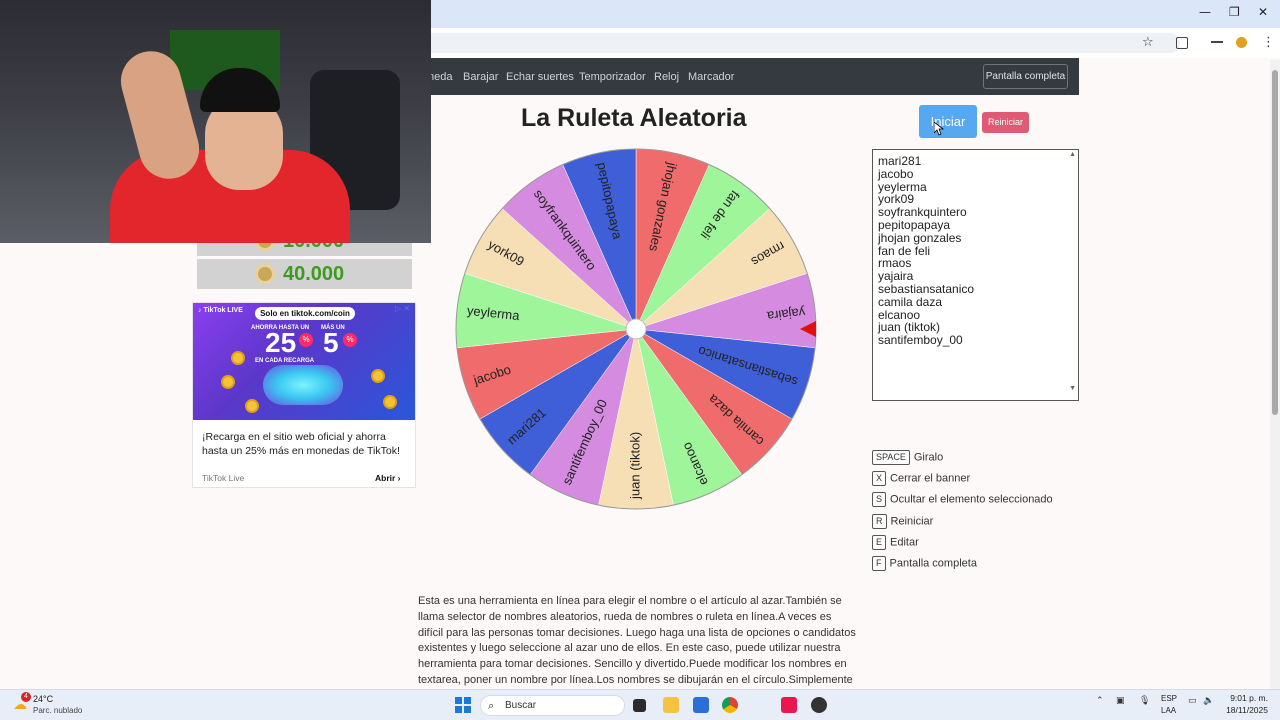 This screenshot has width=1280, height=720. What do you see at coordinates (1168, 710) in the screenshot?
I see `keyboard-layout: LAA` at bounding box center [1168, 710].